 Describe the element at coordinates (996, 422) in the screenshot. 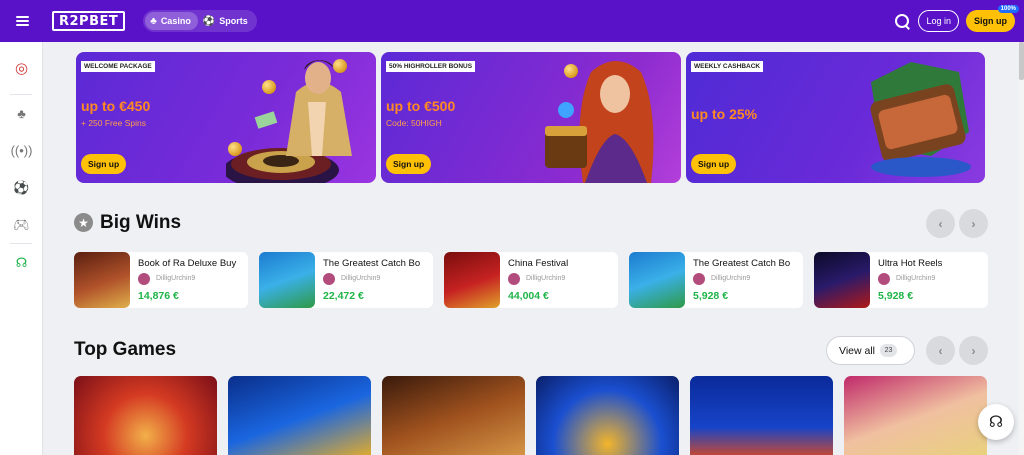

I see `support-chat-button: ☊` at that location.